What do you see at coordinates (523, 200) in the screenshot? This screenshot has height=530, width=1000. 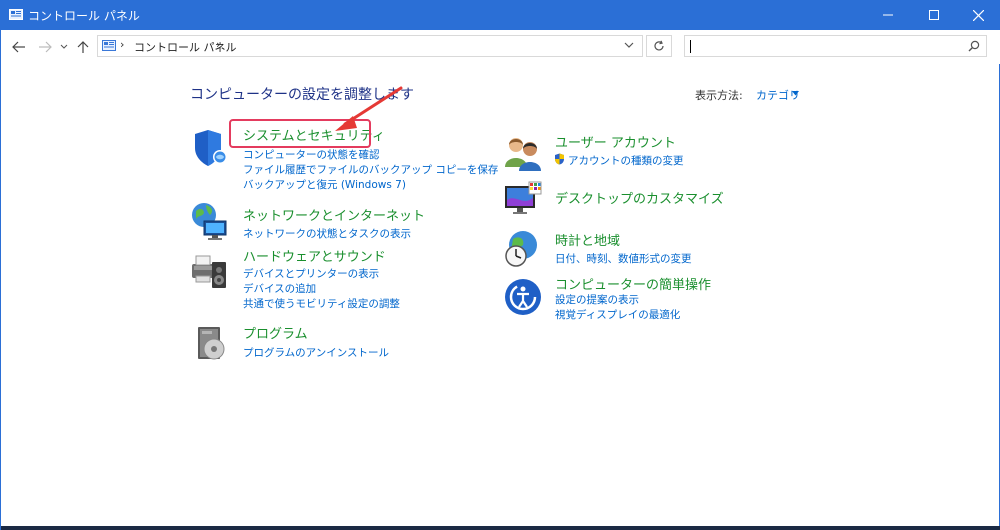 I see `monitor-palette-icon` at bounding box center [523, 200].